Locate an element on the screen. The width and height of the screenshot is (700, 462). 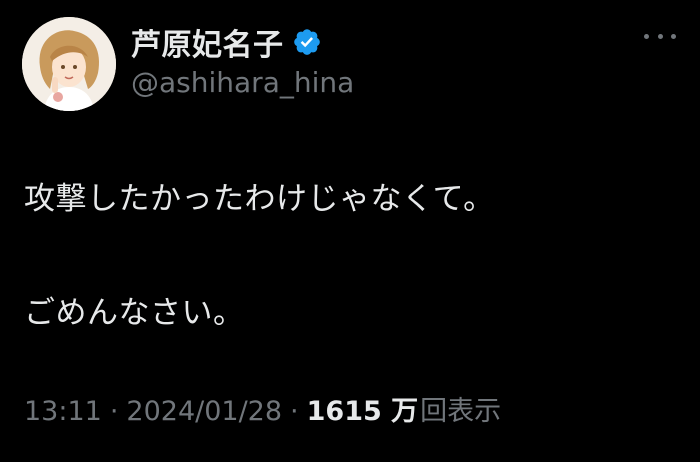
avatar is located at coordinates (69, 64).